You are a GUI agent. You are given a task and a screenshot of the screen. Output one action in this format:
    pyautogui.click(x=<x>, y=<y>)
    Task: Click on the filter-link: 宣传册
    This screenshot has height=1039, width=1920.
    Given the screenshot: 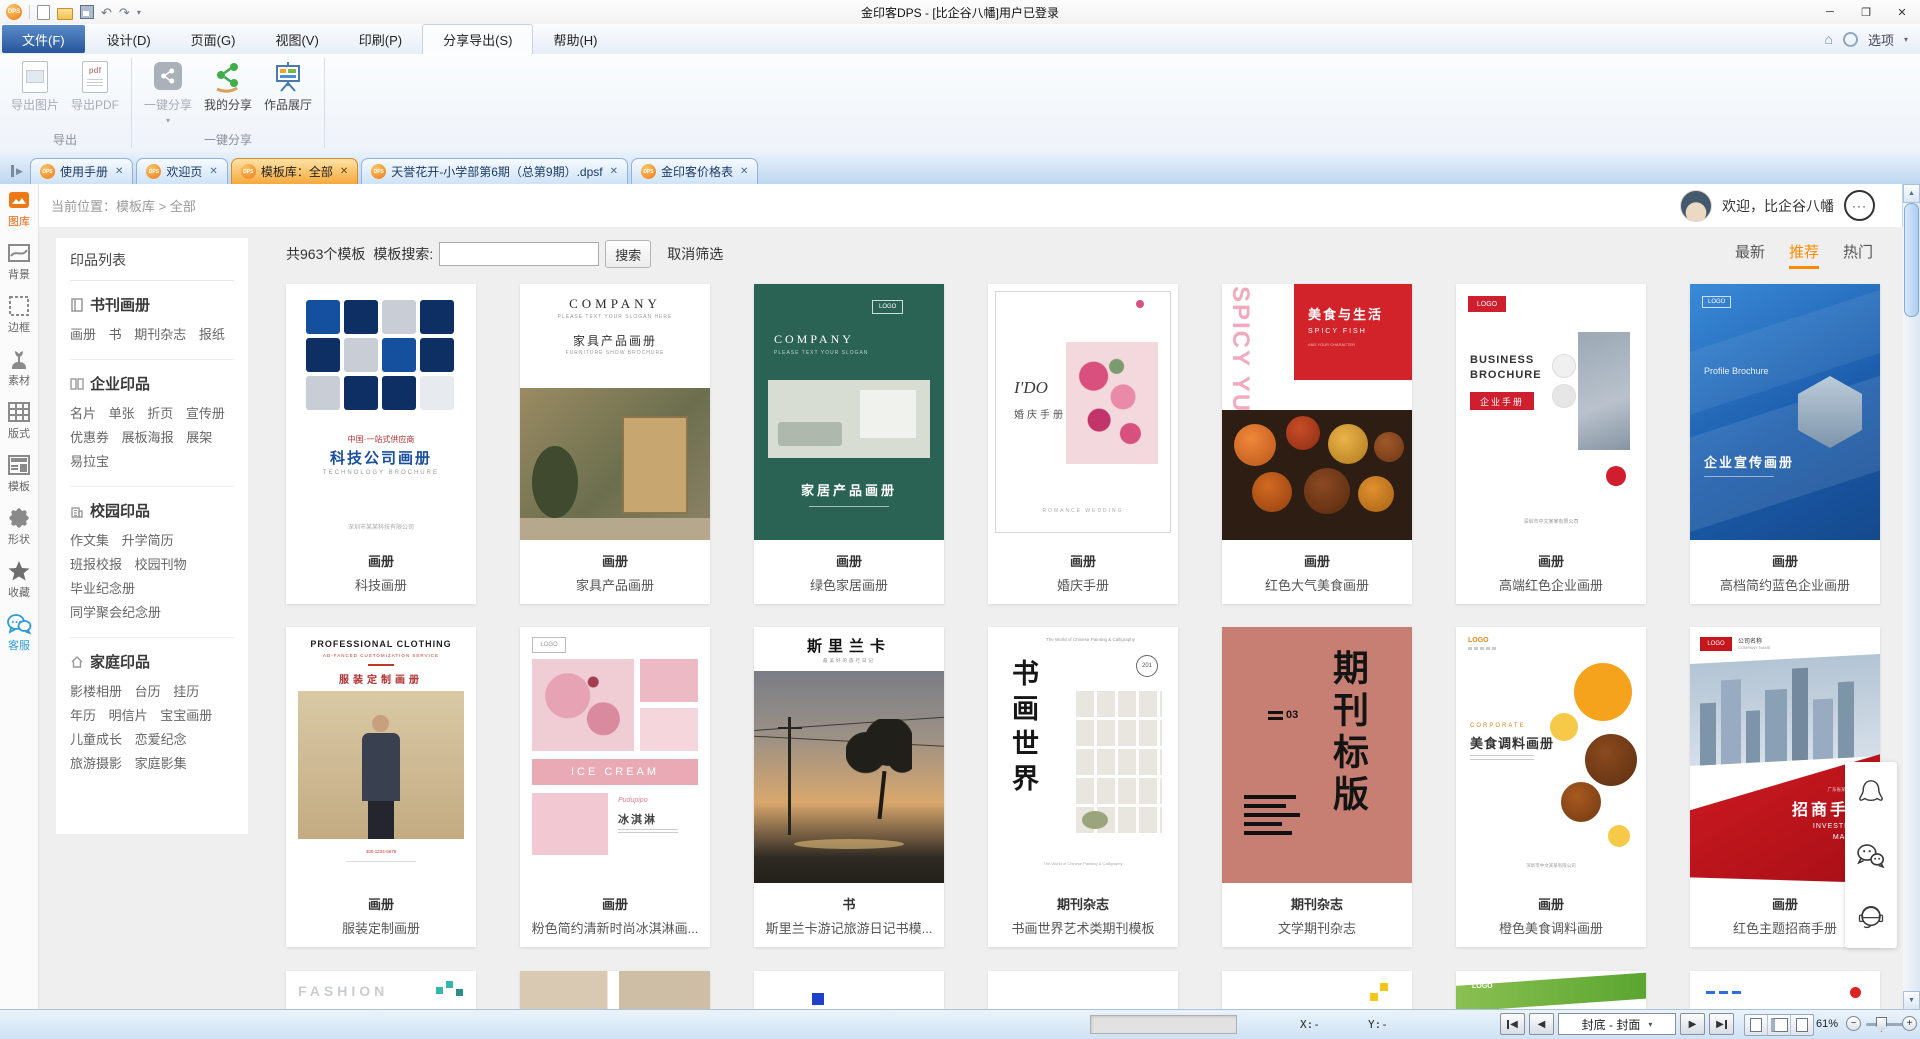 What is the action you would take?
    pyautogui.click(x=205, y=414)
    